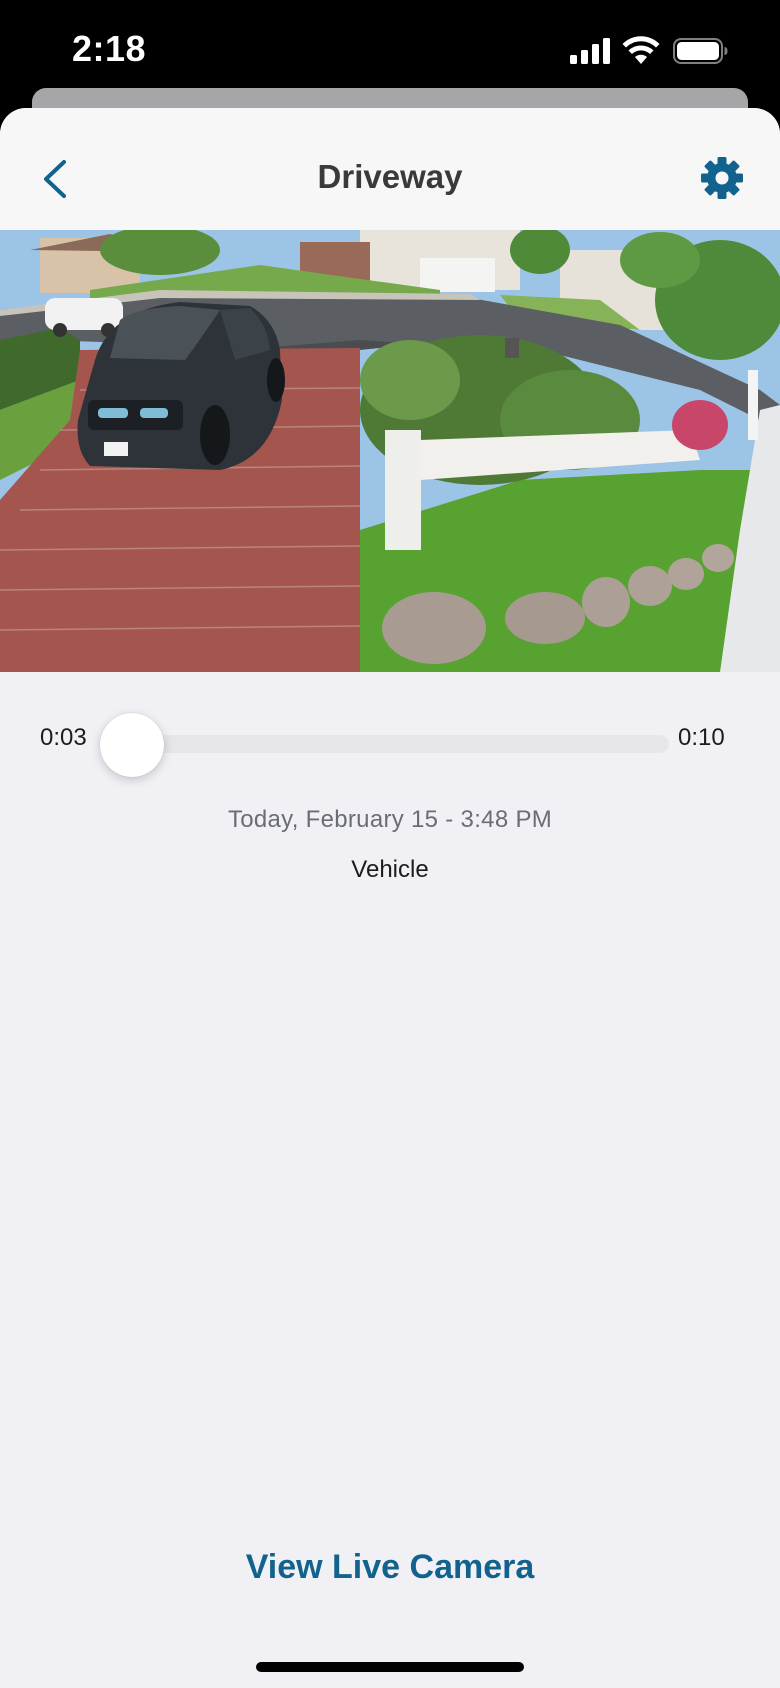  What do you see at coordinates (132, 745) in the screenshot?
I see `scrubber-thumb` at bounding box center [132, 745].